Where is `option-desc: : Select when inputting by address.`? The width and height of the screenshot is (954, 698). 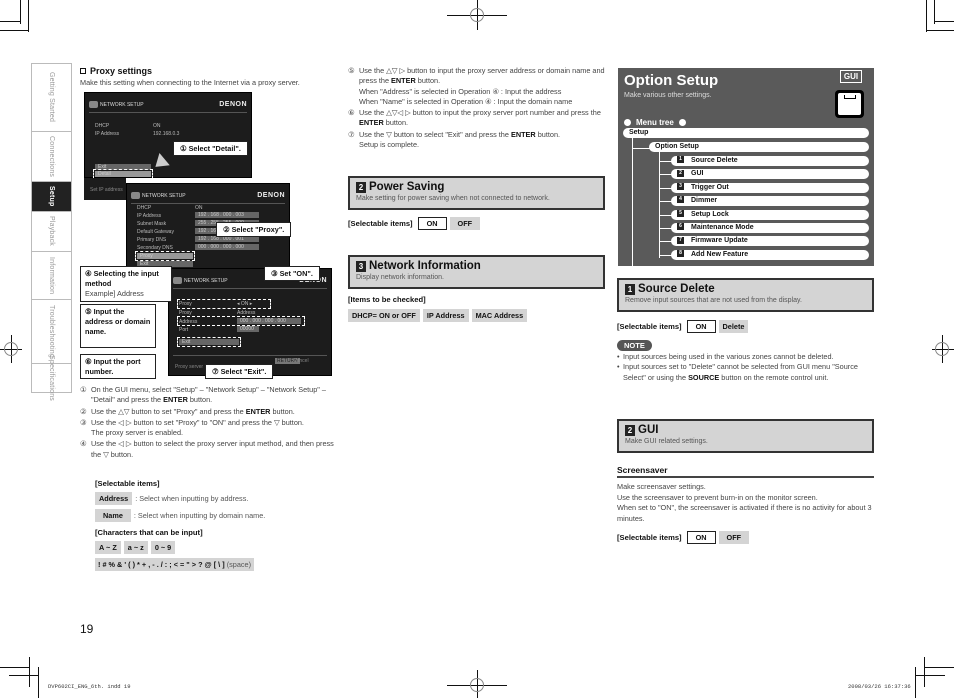 option-desc: : Select when inputting by address. is located at coordinates (192, 498).